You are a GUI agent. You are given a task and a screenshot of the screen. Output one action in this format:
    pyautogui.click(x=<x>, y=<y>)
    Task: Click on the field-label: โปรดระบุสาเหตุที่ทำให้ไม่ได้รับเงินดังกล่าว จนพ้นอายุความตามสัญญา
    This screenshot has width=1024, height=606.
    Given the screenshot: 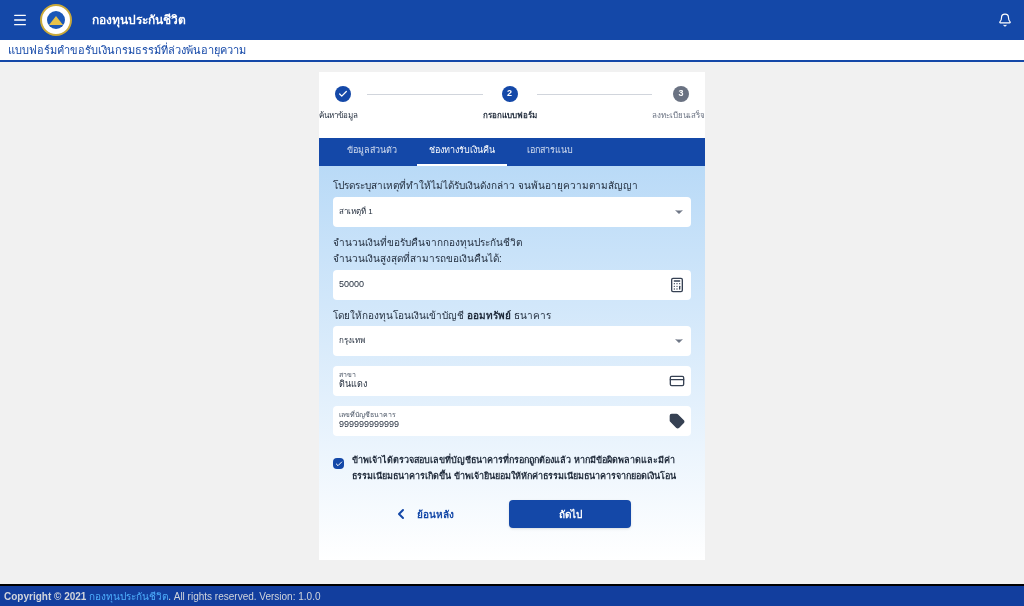 What is the action you would take?
    pyautogui.click(x=486, y=186)
    